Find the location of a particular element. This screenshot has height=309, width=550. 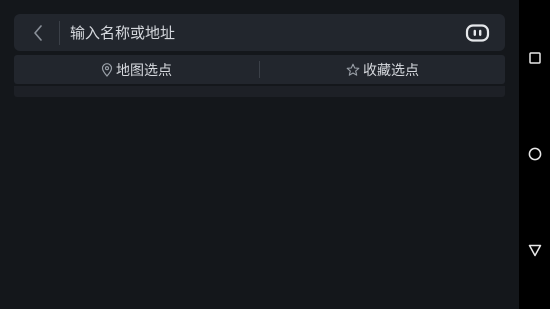

recents-button is located at coordinates (534, 58).